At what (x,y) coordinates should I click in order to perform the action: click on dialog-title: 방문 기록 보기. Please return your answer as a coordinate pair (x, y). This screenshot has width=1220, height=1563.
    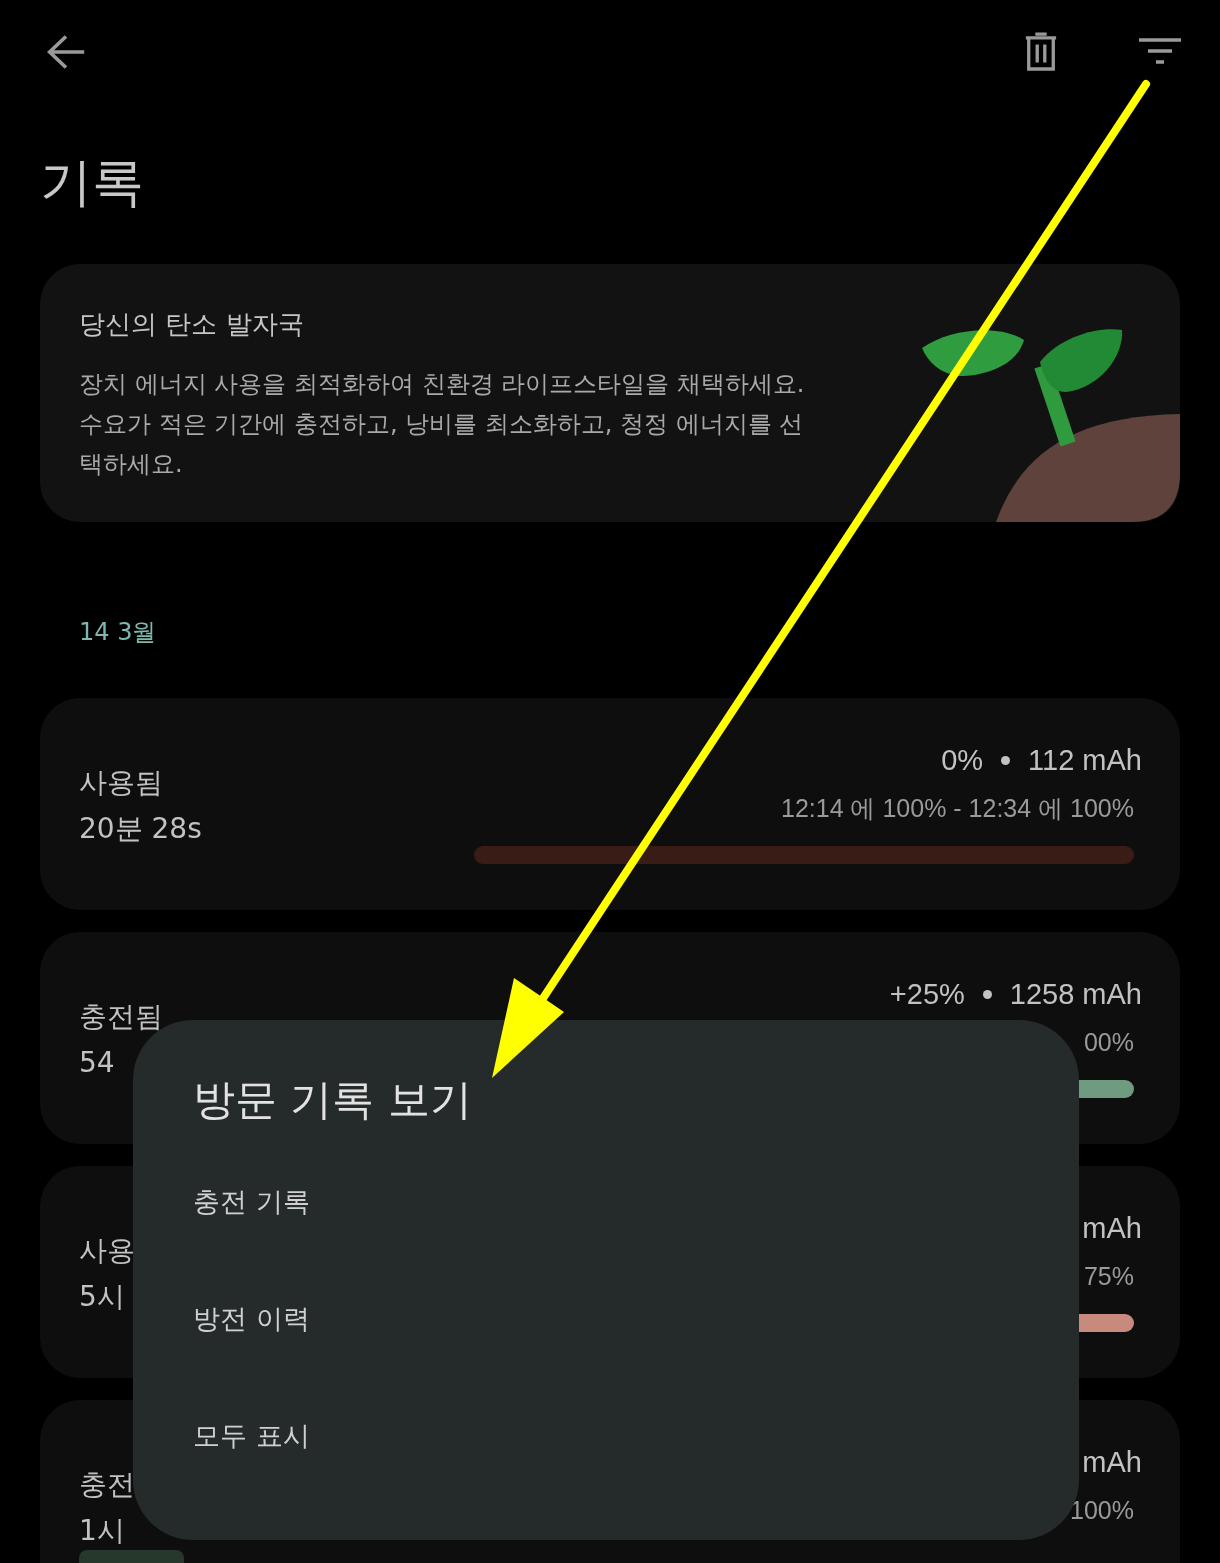
    Looking at the image, I should click on (333, 1100).